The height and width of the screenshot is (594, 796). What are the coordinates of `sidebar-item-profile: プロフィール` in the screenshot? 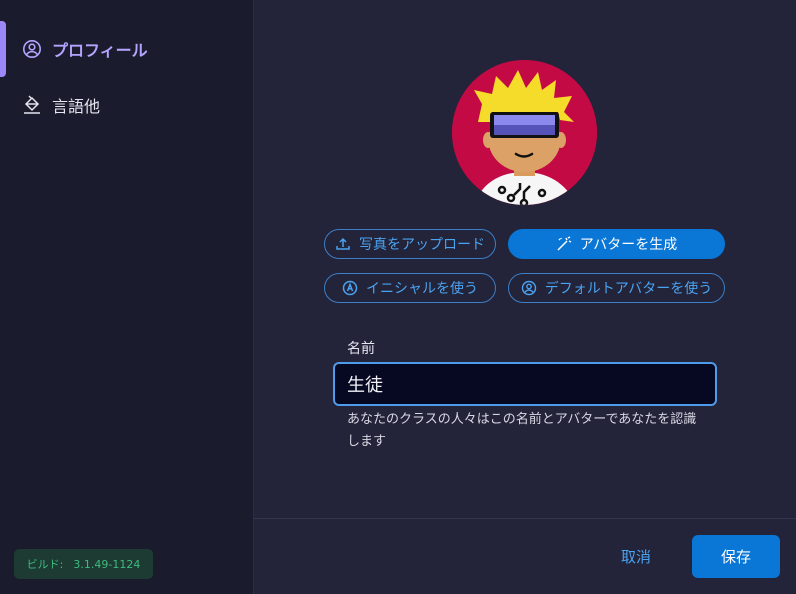 It's located at (126, 49).